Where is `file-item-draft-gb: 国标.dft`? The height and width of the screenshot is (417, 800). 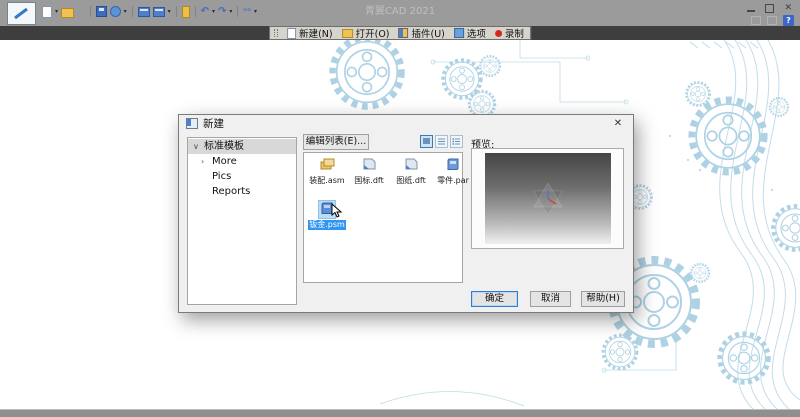
file-item-draft-gb: 国标.dft is located at coordinates (369, 171).